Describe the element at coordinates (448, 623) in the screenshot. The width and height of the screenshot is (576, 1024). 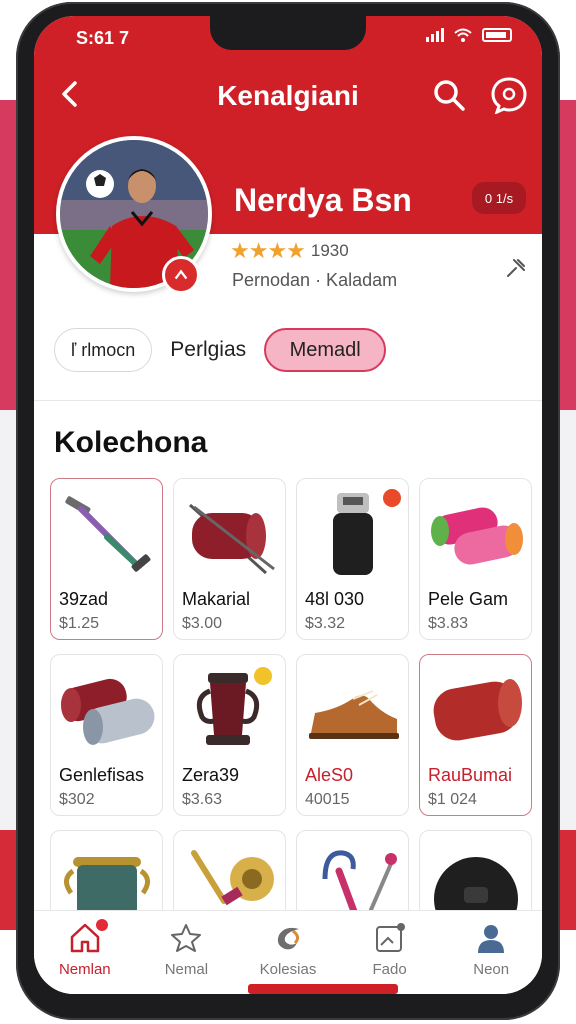
I see `product-price: $3.83` at that location.